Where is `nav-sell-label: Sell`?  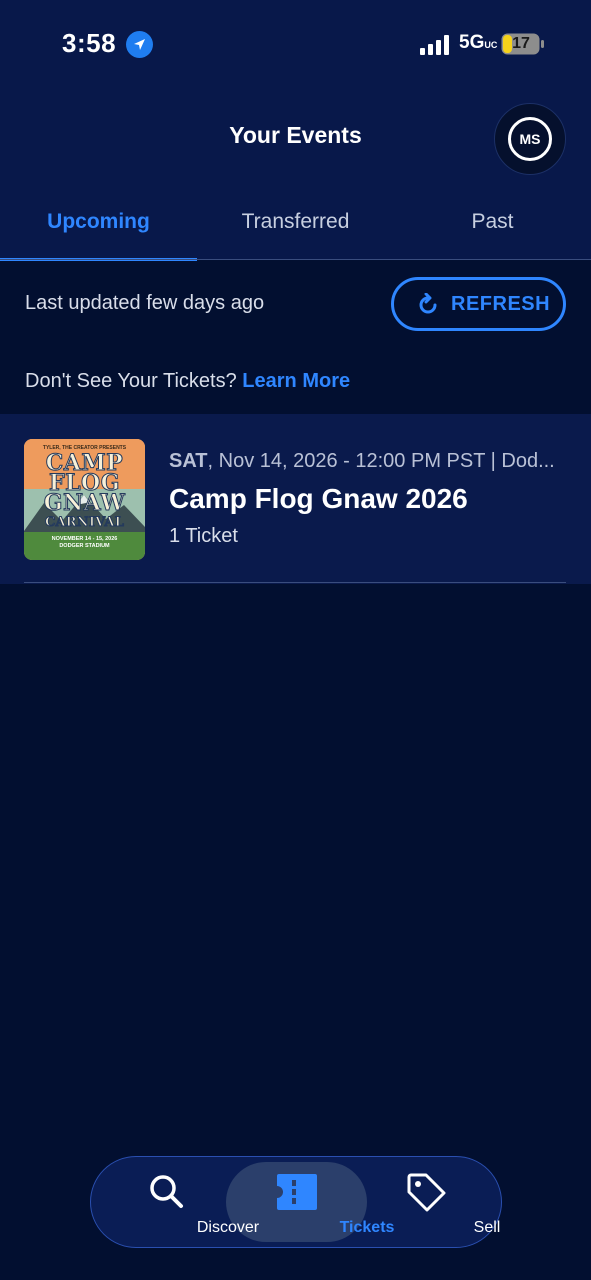 nav-sell-label: Sell is located at coordinates (487, 1227).